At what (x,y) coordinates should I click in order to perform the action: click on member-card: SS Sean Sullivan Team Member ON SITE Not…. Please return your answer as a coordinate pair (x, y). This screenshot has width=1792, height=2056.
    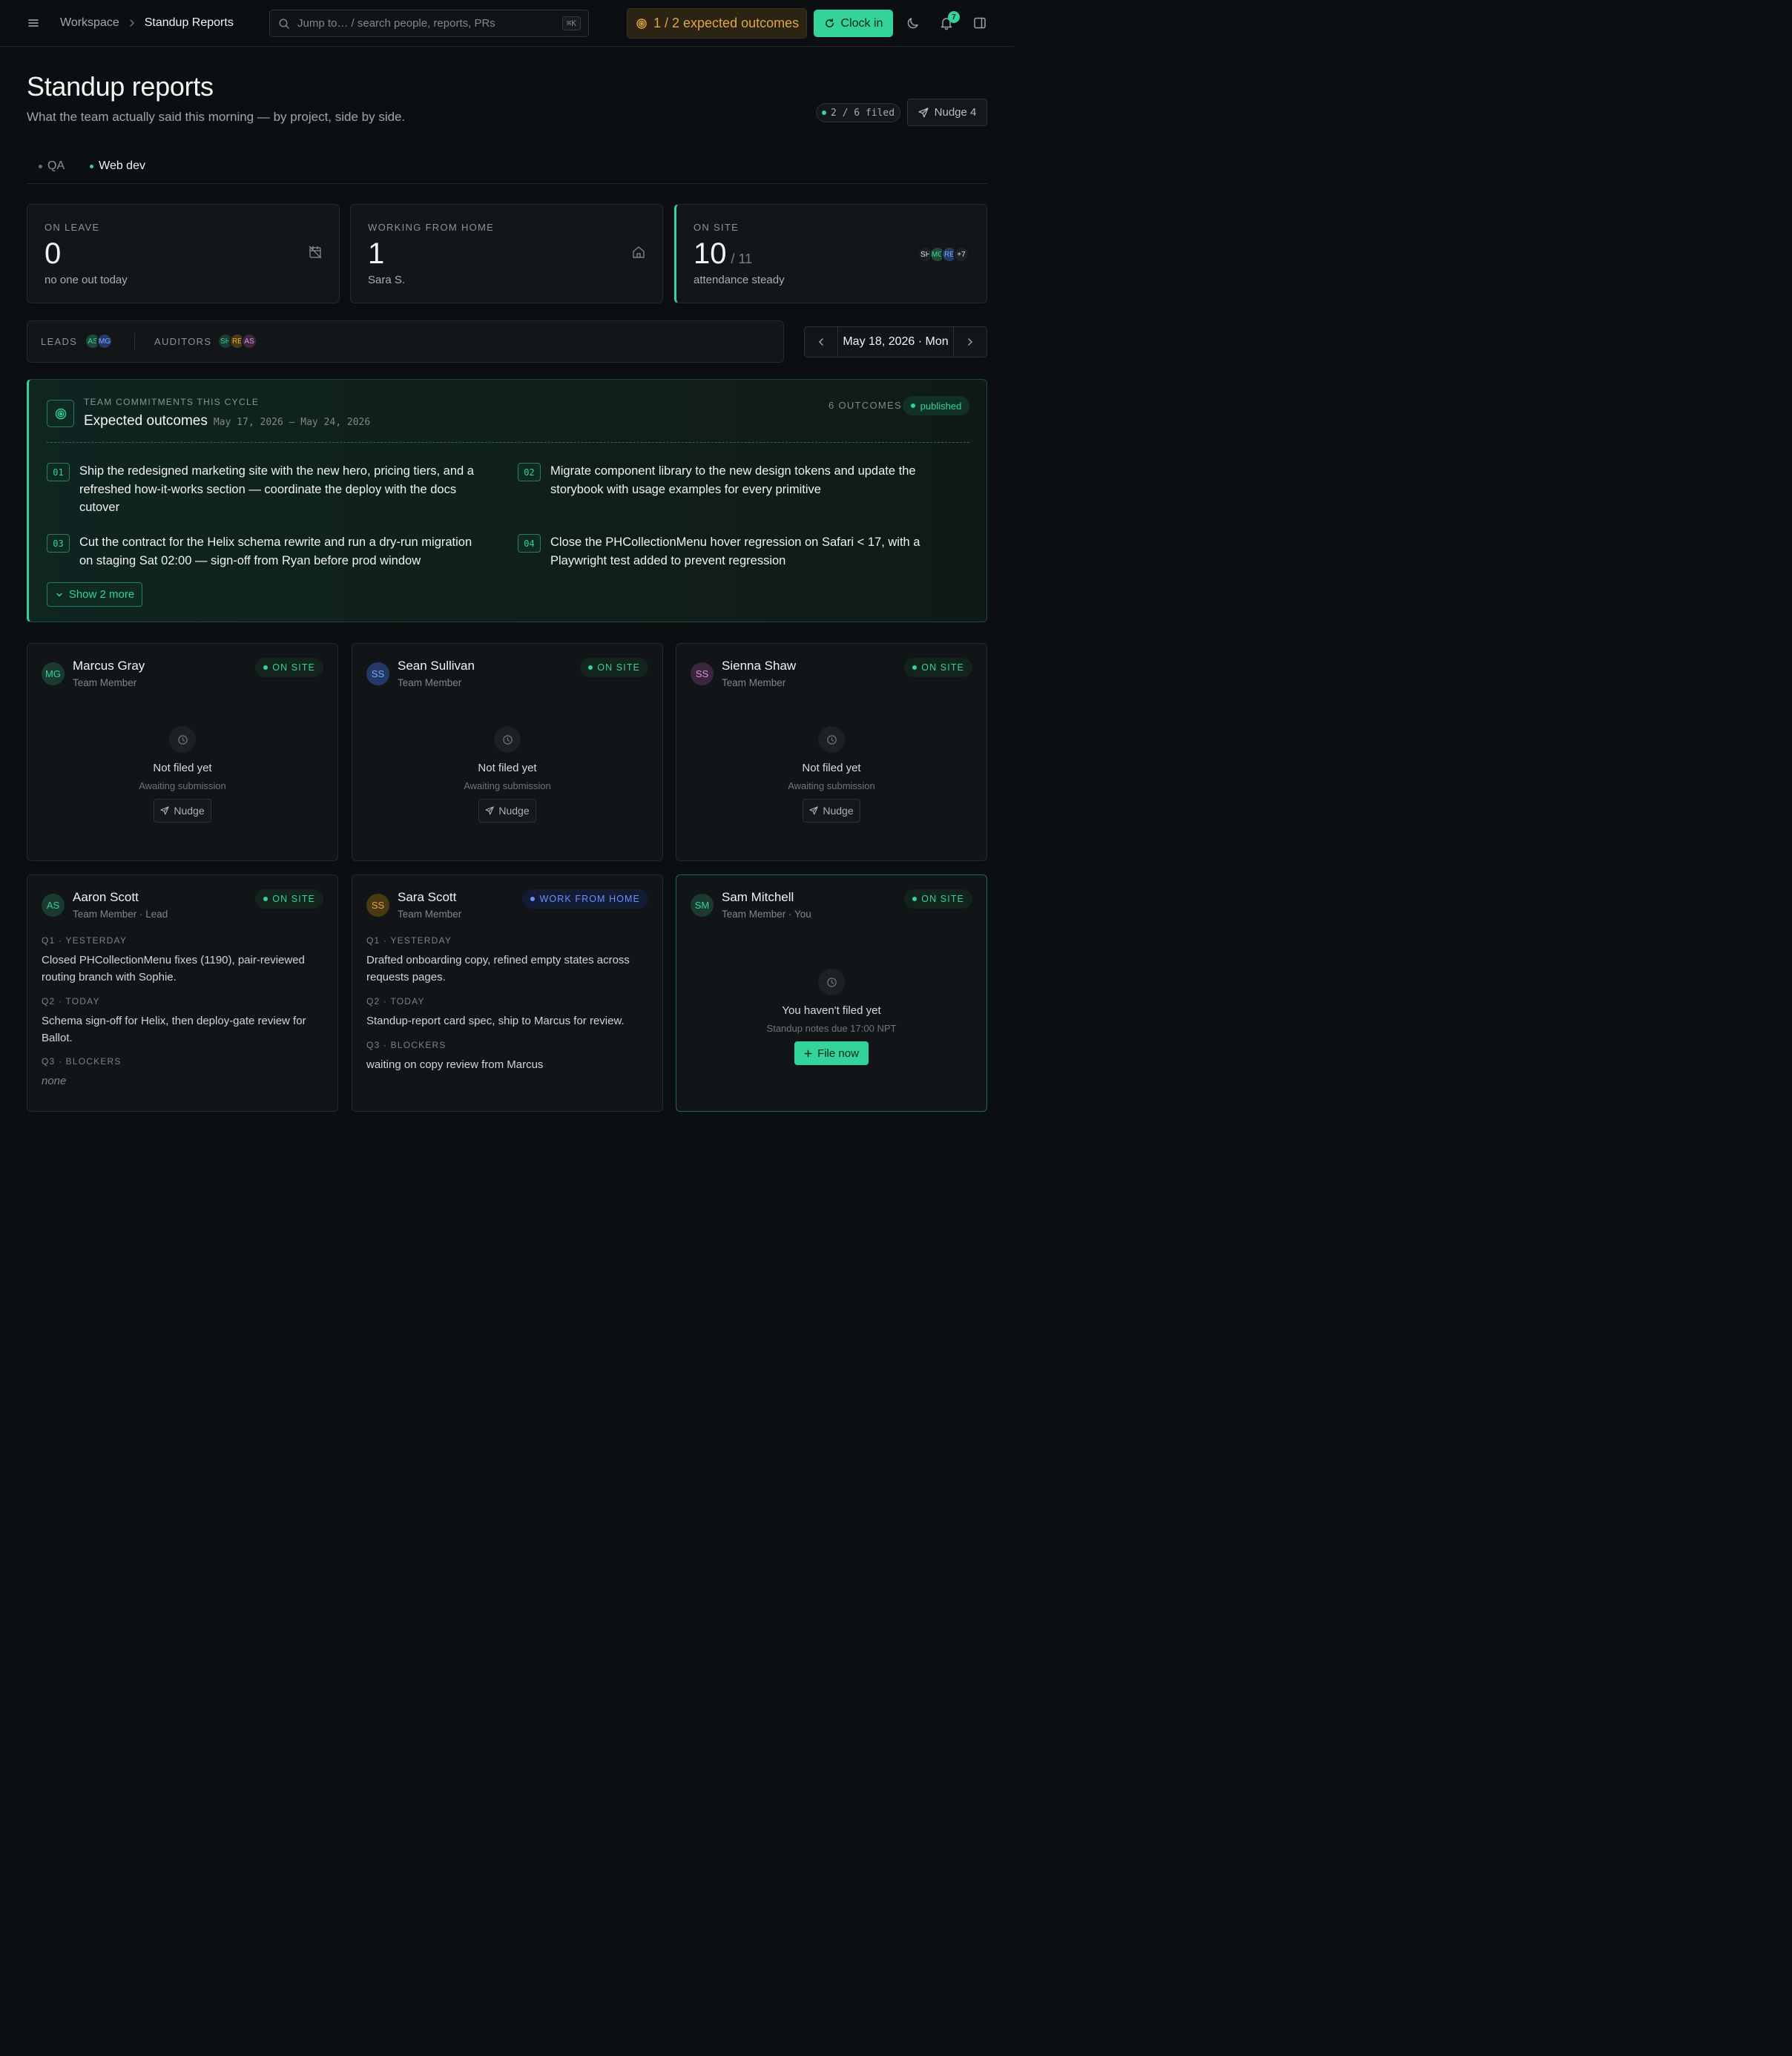
    Looking at the image, I should click on (507, 752).